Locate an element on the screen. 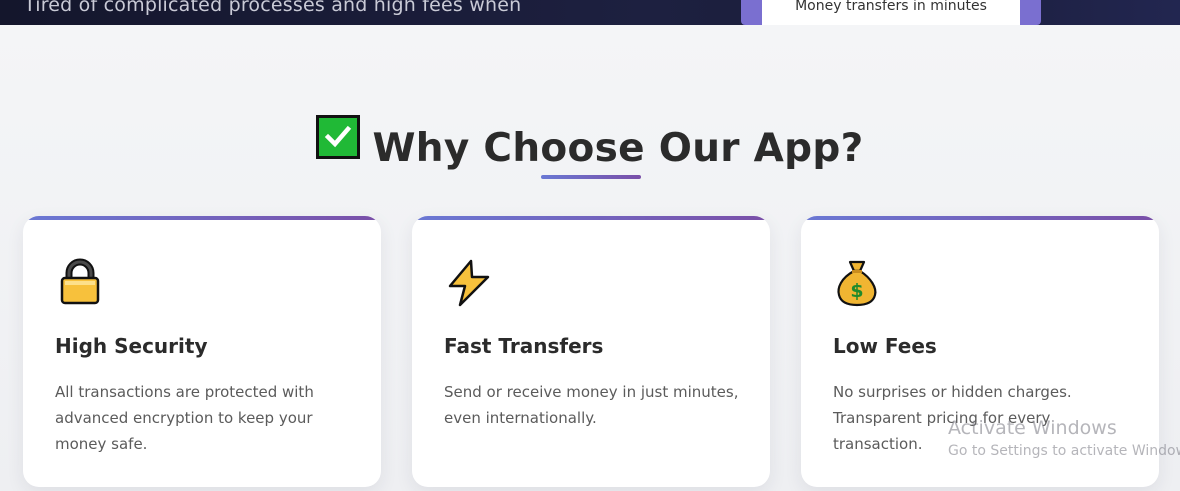 This screenshot has width=1180, height=491. phone-mockup-caption: Money transfers in minutes is located at coordinates (891, 12).